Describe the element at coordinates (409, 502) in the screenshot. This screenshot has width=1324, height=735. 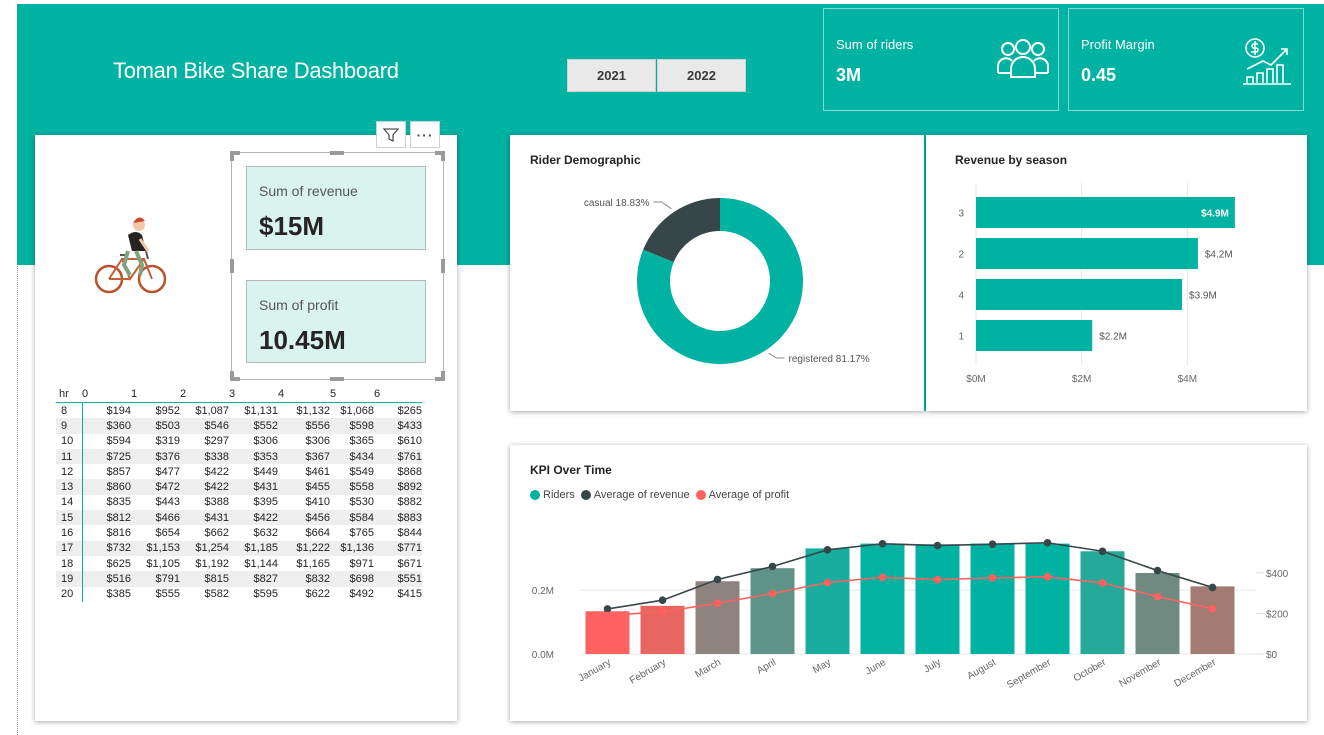
I see `table-cell: $882` at that location.